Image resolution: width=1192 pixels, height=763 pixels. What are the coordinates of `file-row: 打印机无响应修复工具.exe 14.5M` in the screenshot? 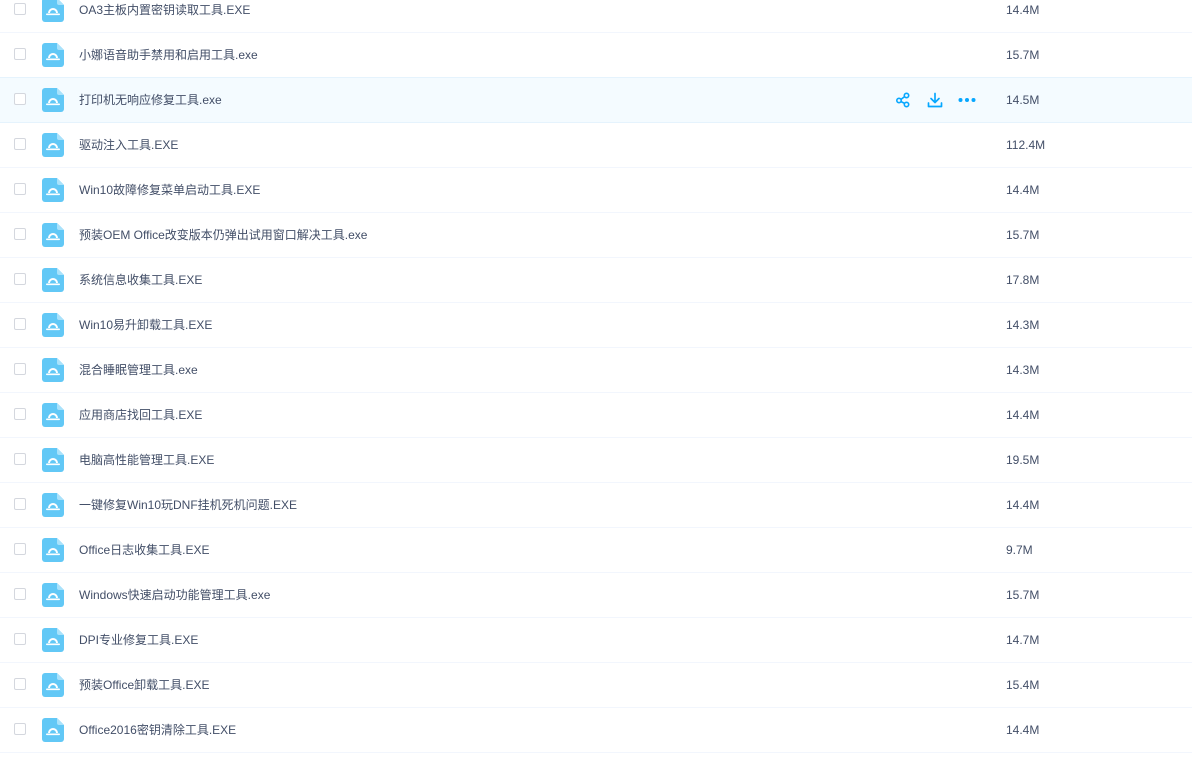 It's located at (596, 100).